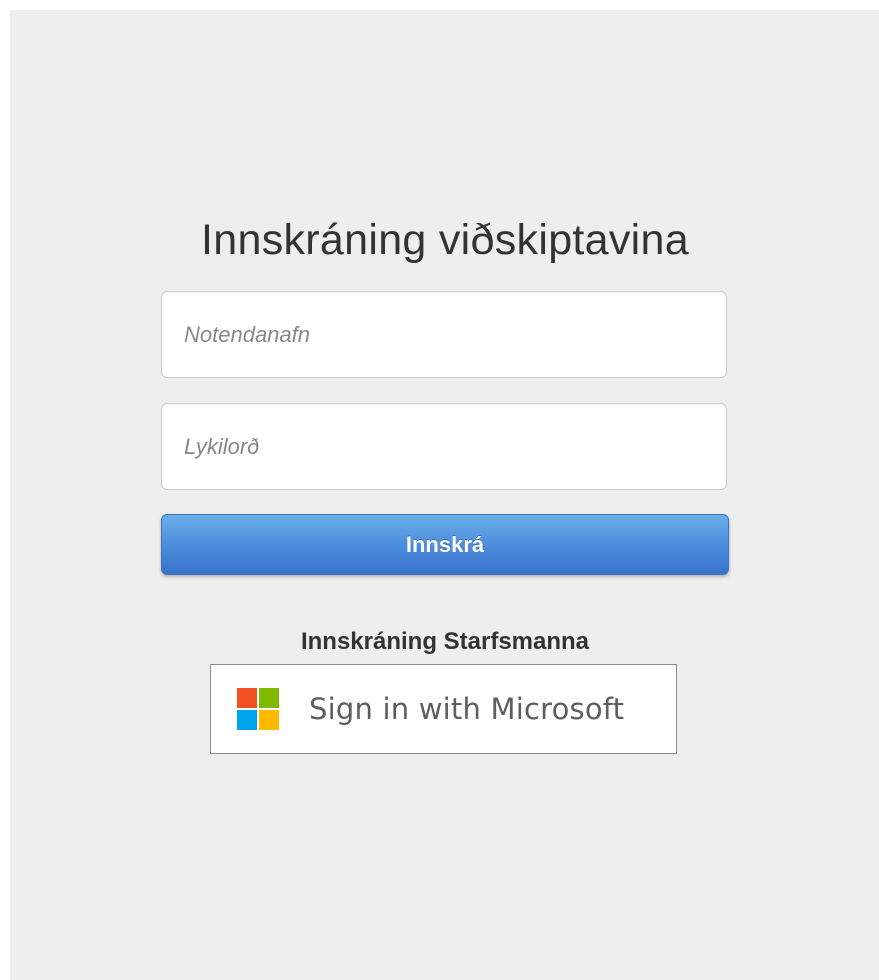 The height and width of the screenshot is (980, 879). I want to click on logo-square-yellow, so click(269, 720).